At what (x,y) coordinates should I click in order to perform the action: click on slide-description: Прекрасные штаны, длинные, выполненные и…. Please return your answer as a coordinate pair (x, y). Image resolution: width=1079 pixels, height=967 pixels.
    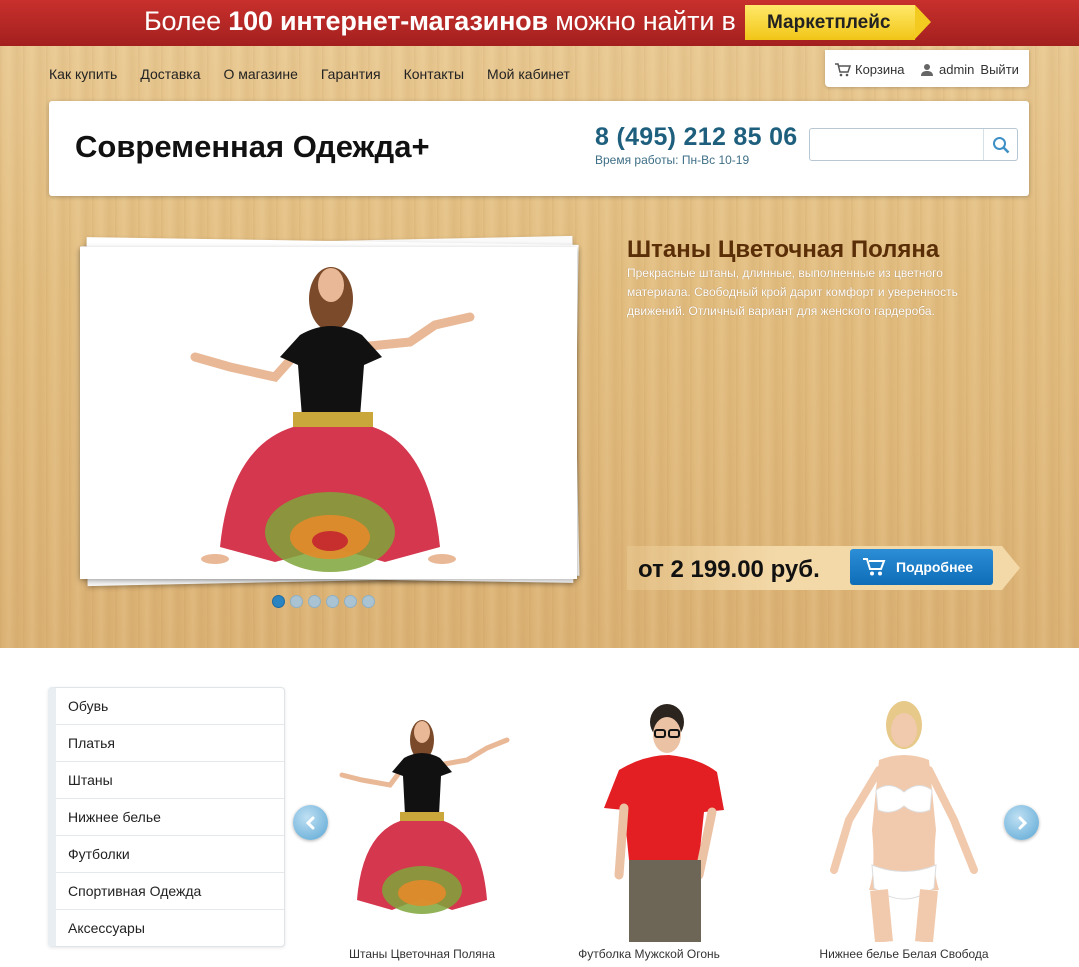
    Looking at the image, I should click on (792, 292).